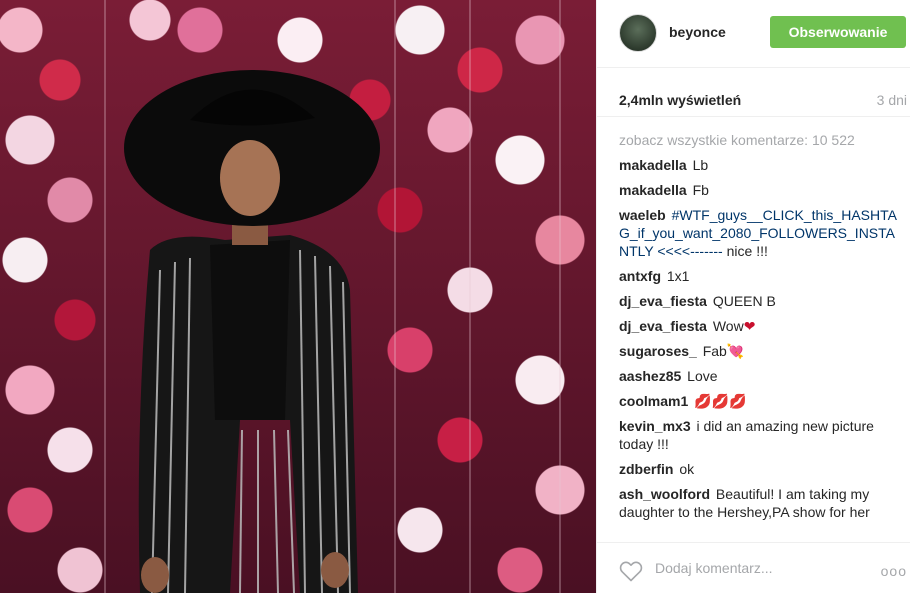  What do you see at coordinates (720, 401) in the screenshot?
I see `kiss-emoji-icon: 💋💋💋` at bounding box center [720, 401].